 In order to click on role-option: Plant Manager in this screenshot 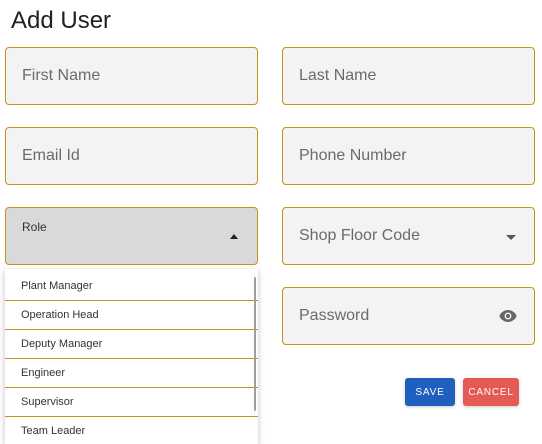, I will do `click(131, 286)`.